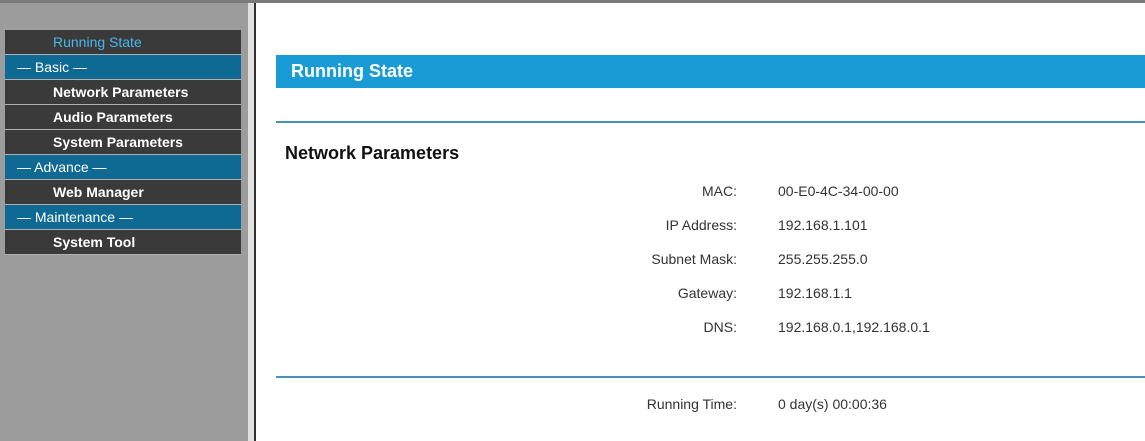  What do you see at coordinates (123, 167) in the screenshot?
I see `sidebar-group-advance: — Advance —` at bounding box center [123, 167].